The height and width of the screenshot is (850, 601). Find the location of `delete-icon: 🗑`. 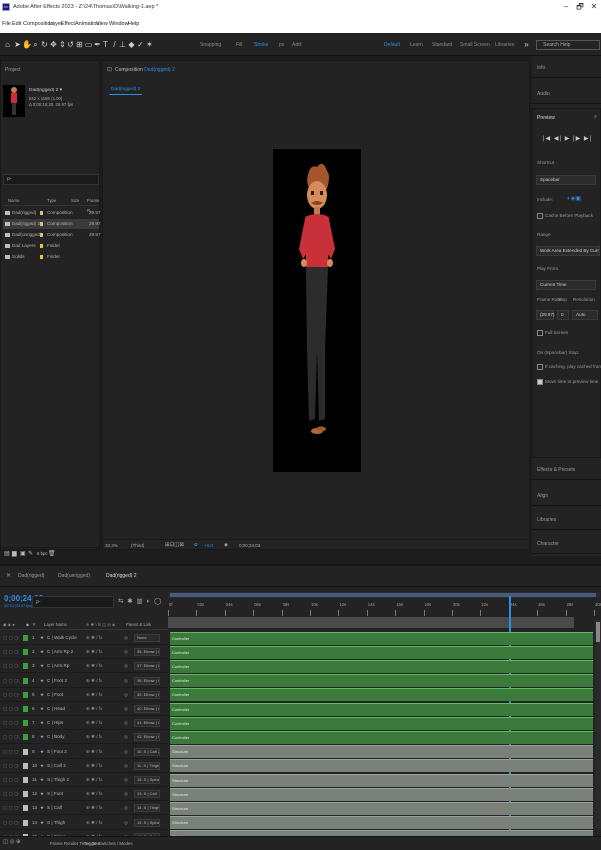

delete-icon: 🗑 is located at coordinates (52, 553).